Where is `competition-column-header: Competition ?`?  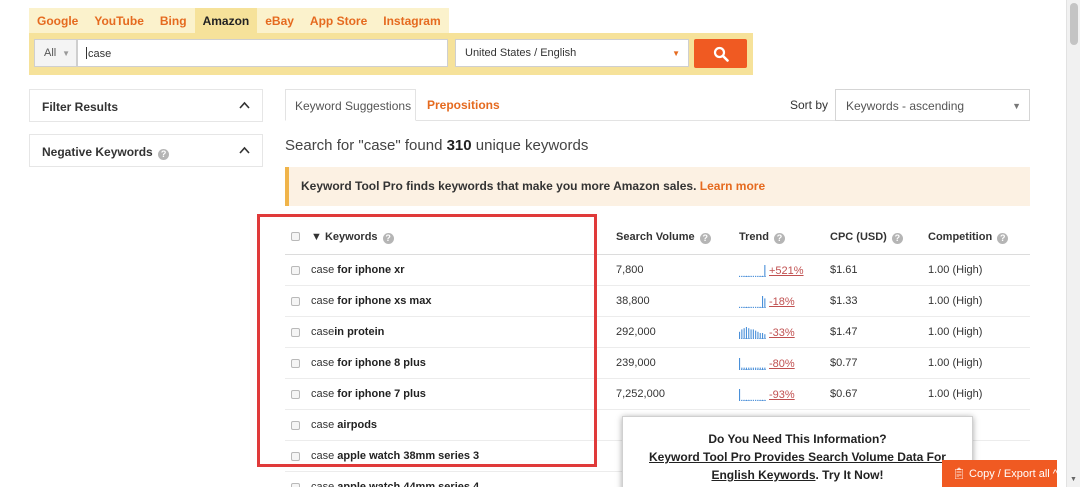 competition-column-header: Competition ? is located at coordinates (968, 237).